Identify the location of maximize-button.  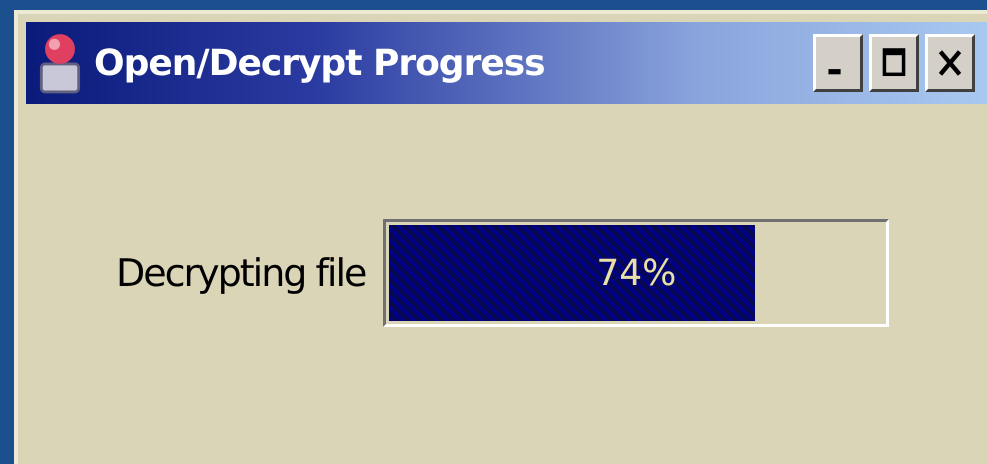
(894, 63).